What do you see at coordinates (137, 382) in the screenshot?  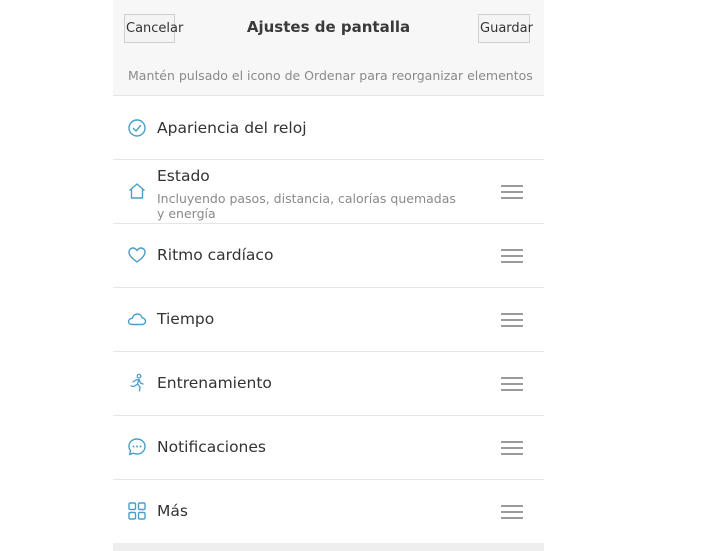 I see `running-icon` at bounding box center [137, 382].